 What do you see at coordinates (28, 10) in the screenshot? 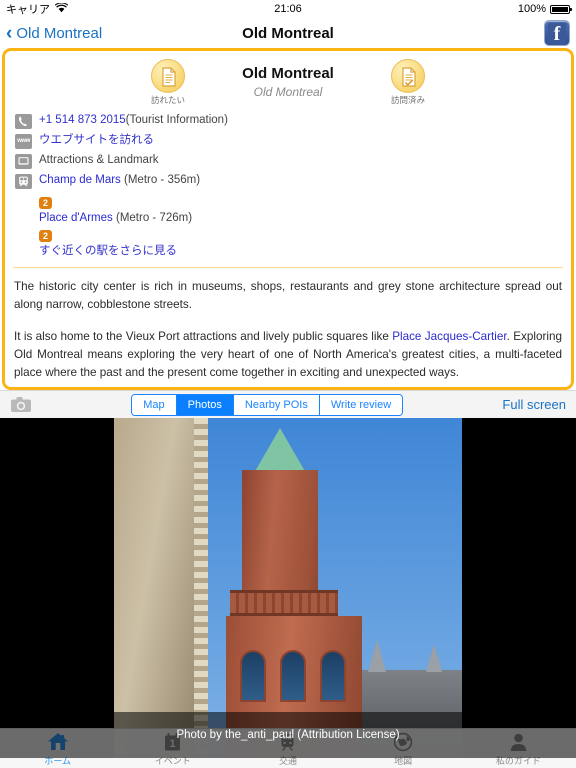
I see `carrier-label: キャリア` at bounding box center [28, 10].